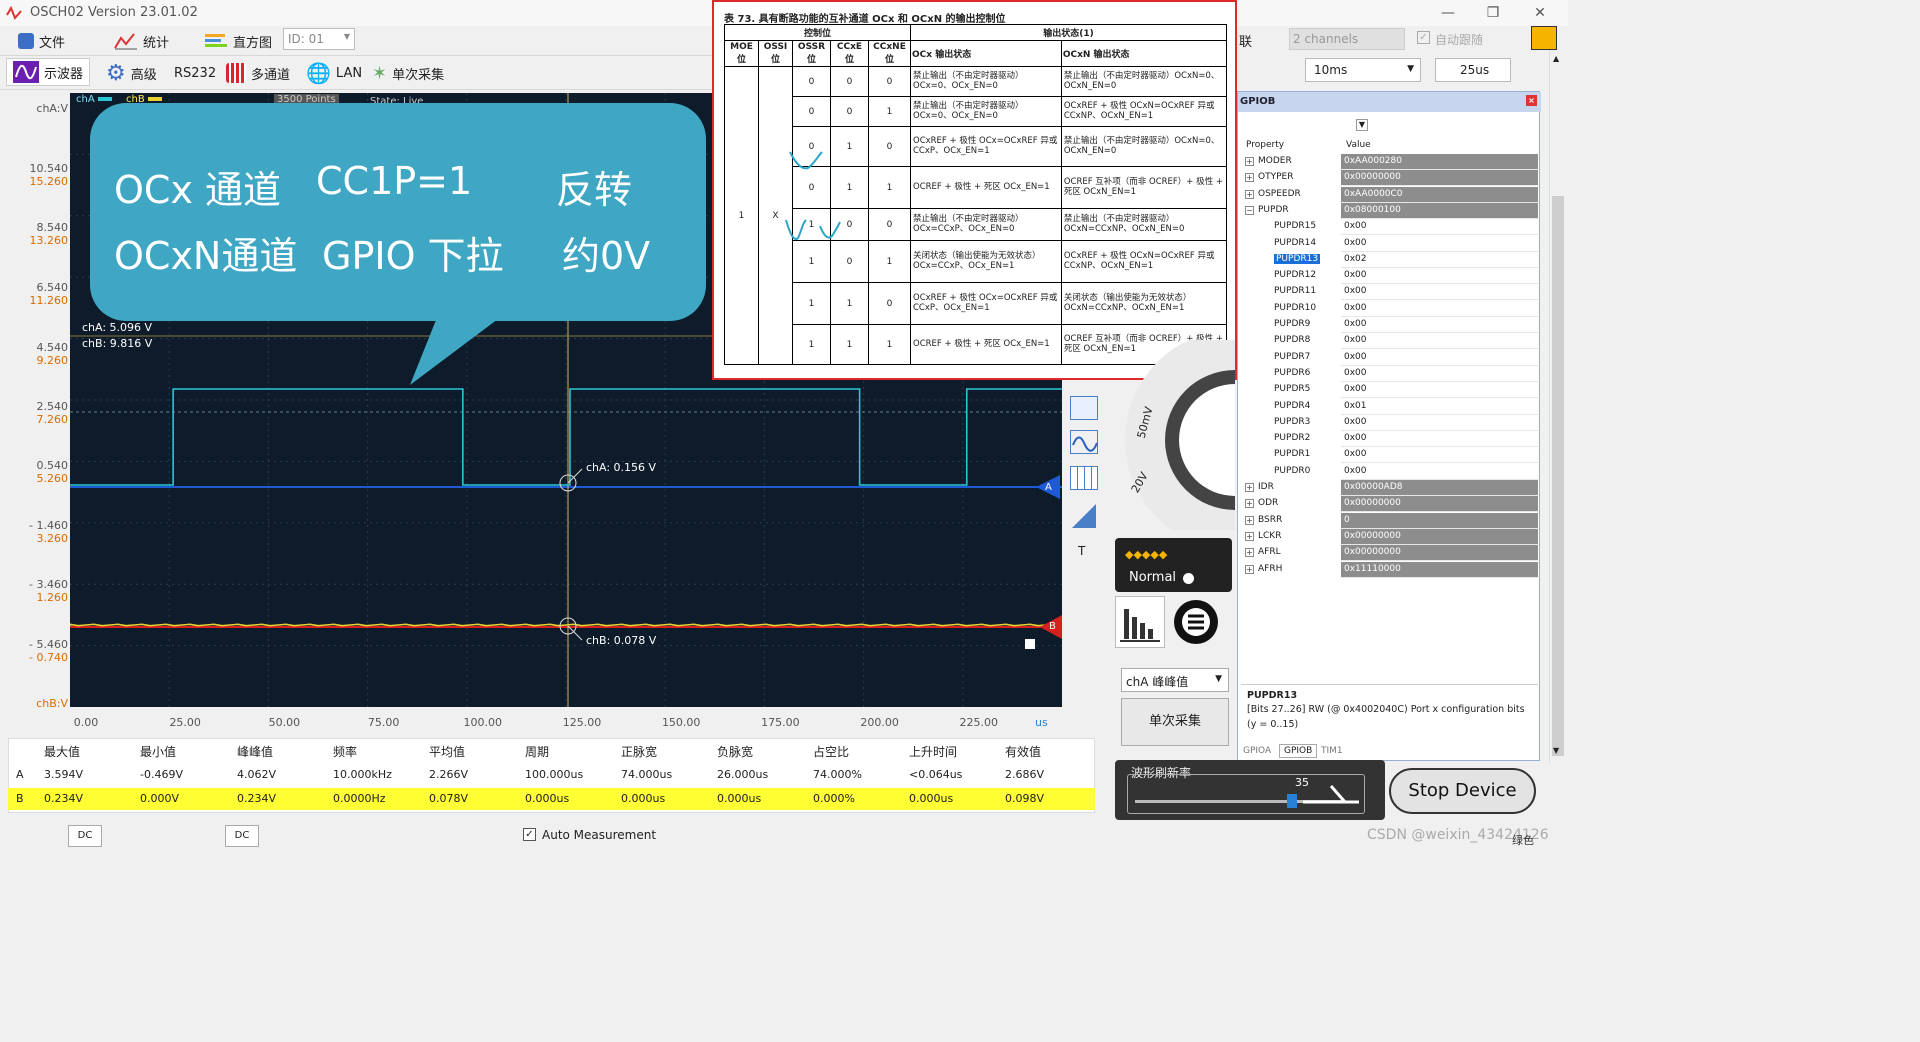 This screenshot has height=1042, width=1920. I want to click on register-row-odr: + ODR 0x00000000, so click(1391, 504).